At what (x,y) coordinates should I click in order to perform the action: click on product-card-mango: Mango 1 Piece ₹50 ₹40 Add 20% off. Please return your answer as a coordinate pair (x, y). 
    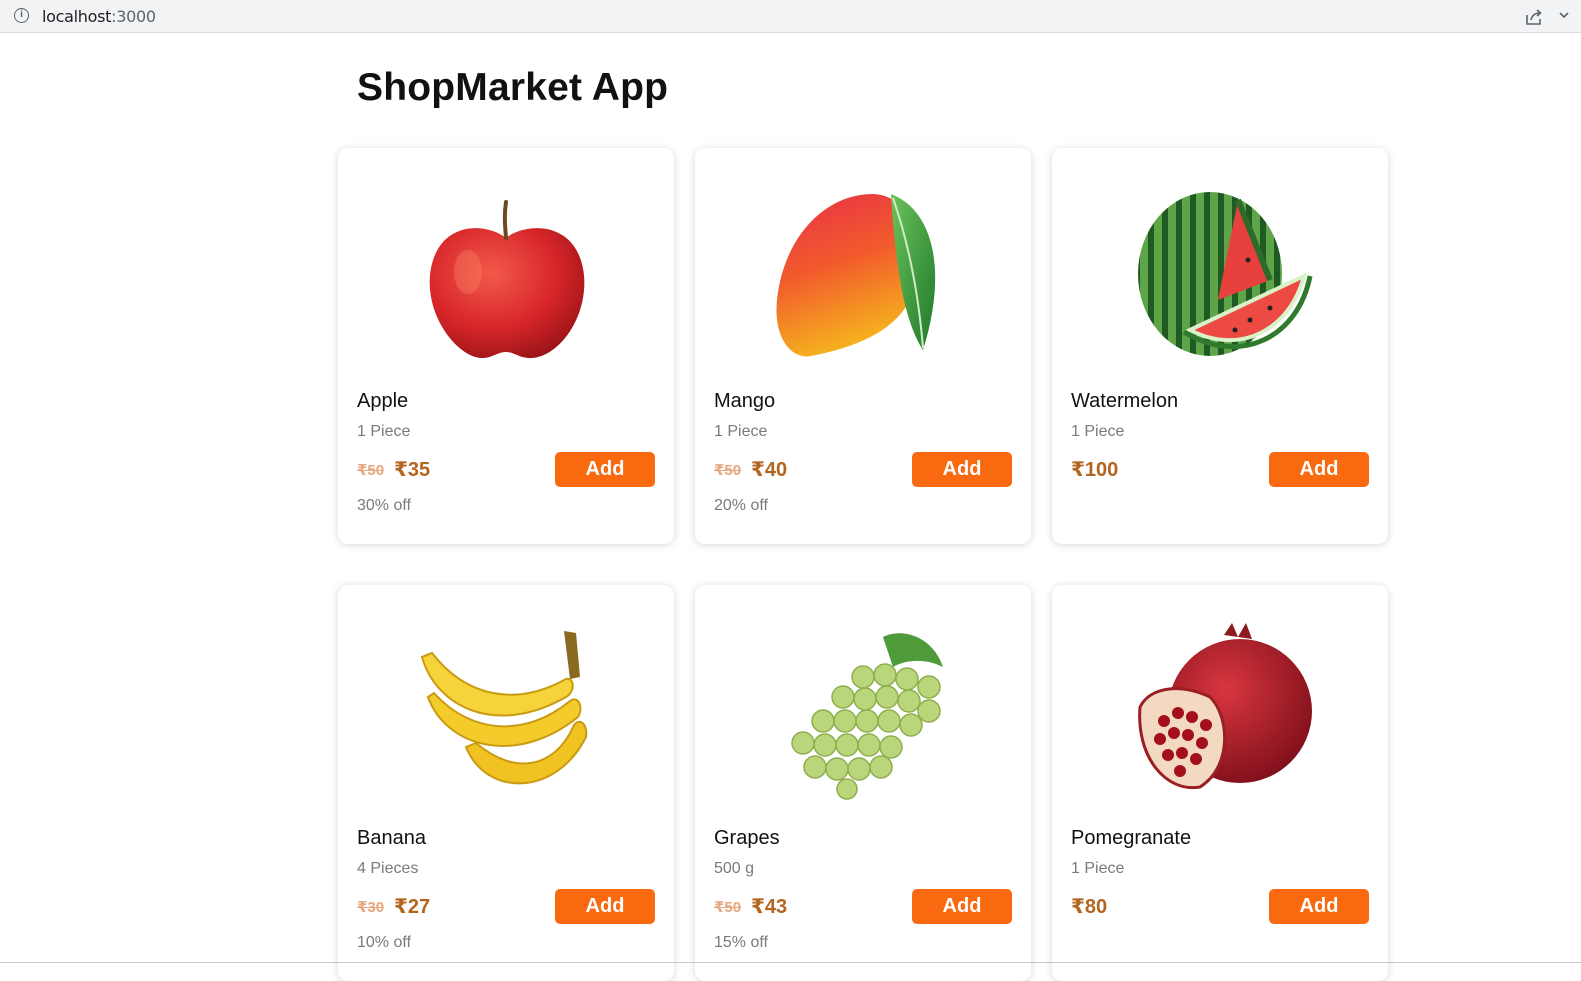
    Looking at the image, I should click on (863, 346).